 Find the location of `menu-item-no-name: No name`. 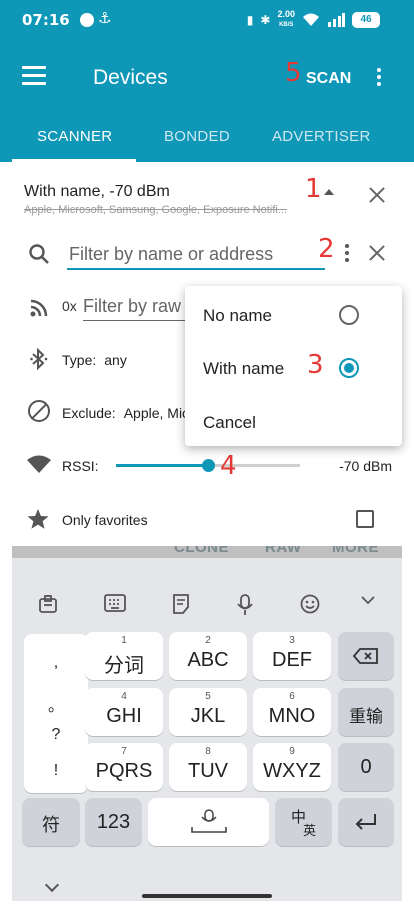

menu-item-no-name: No name is located at coordinates (237, 316).